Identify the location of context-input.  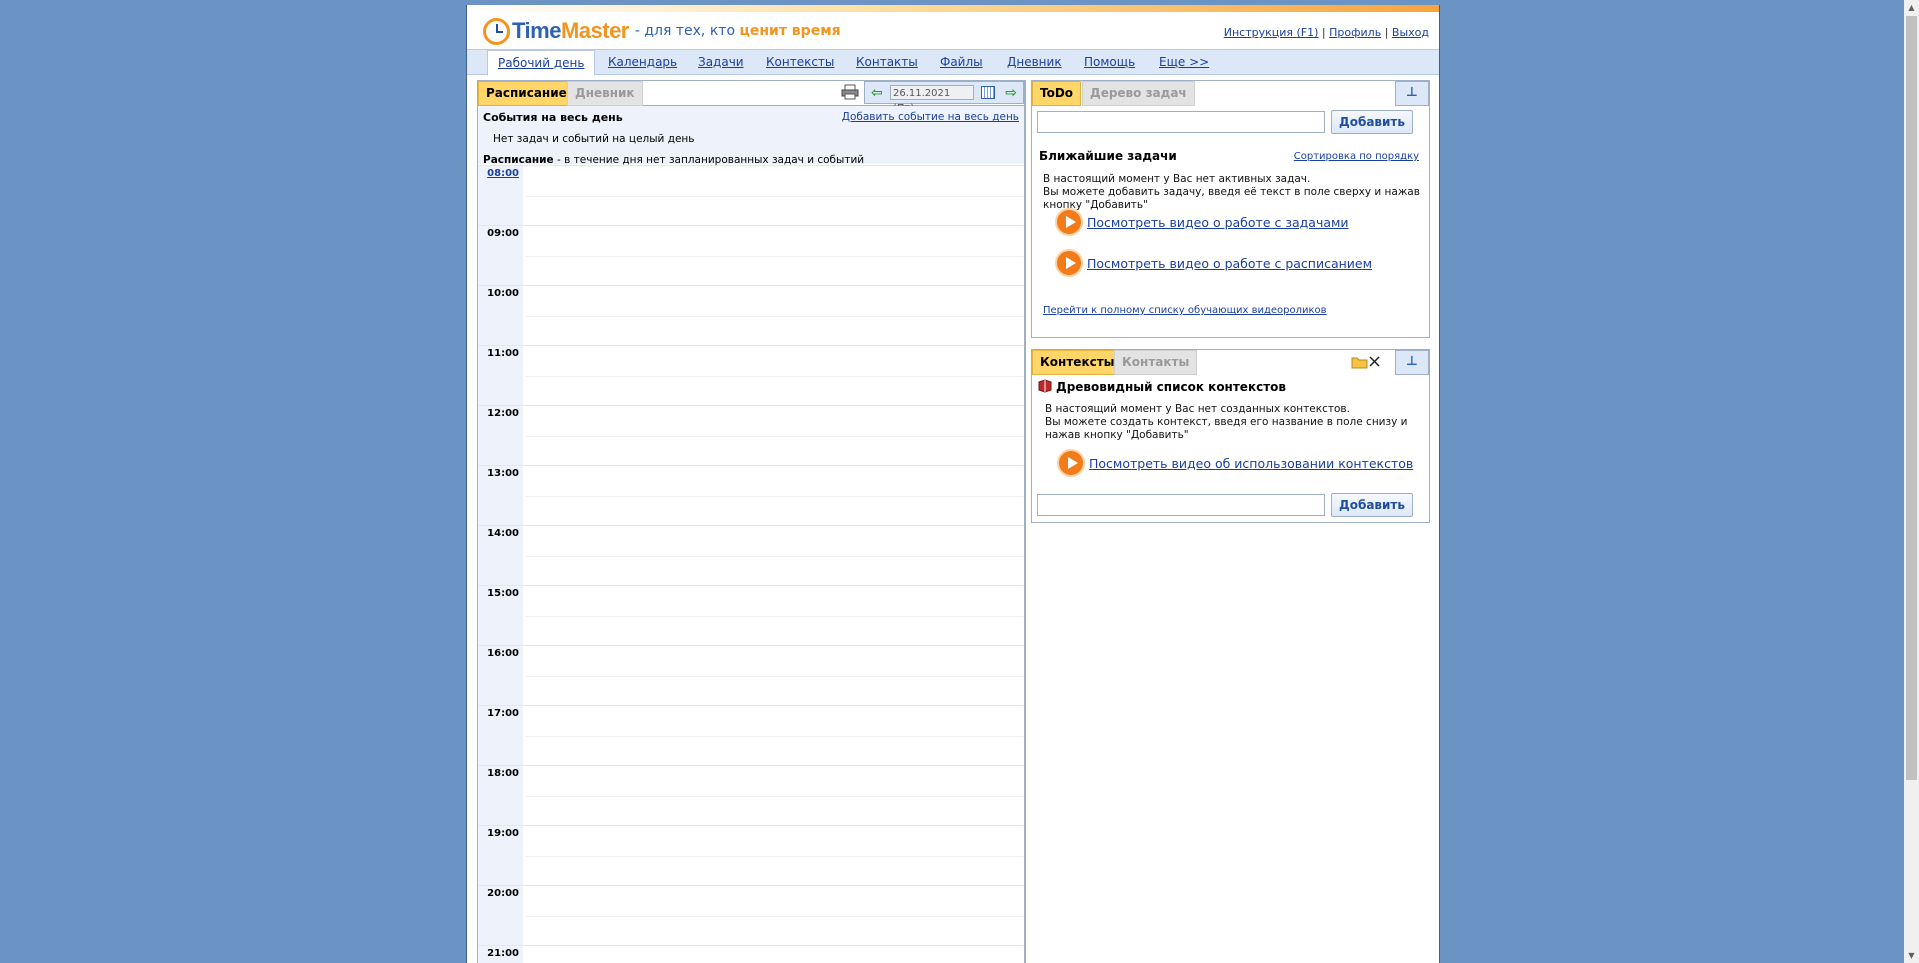
(1181, 505).